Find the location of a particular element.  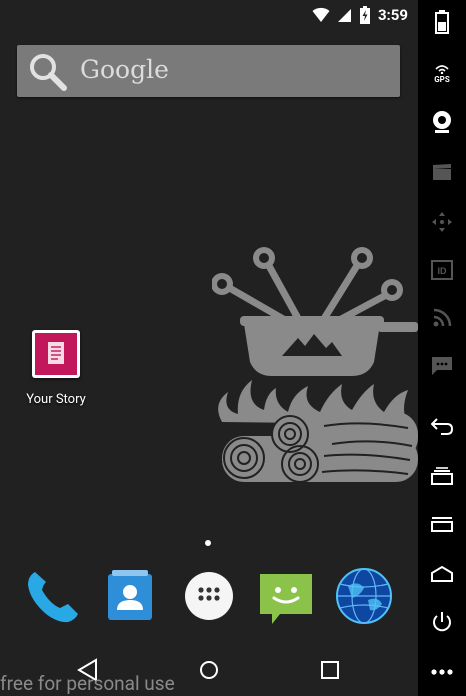

document-icon is located at coordinates (56, 353).